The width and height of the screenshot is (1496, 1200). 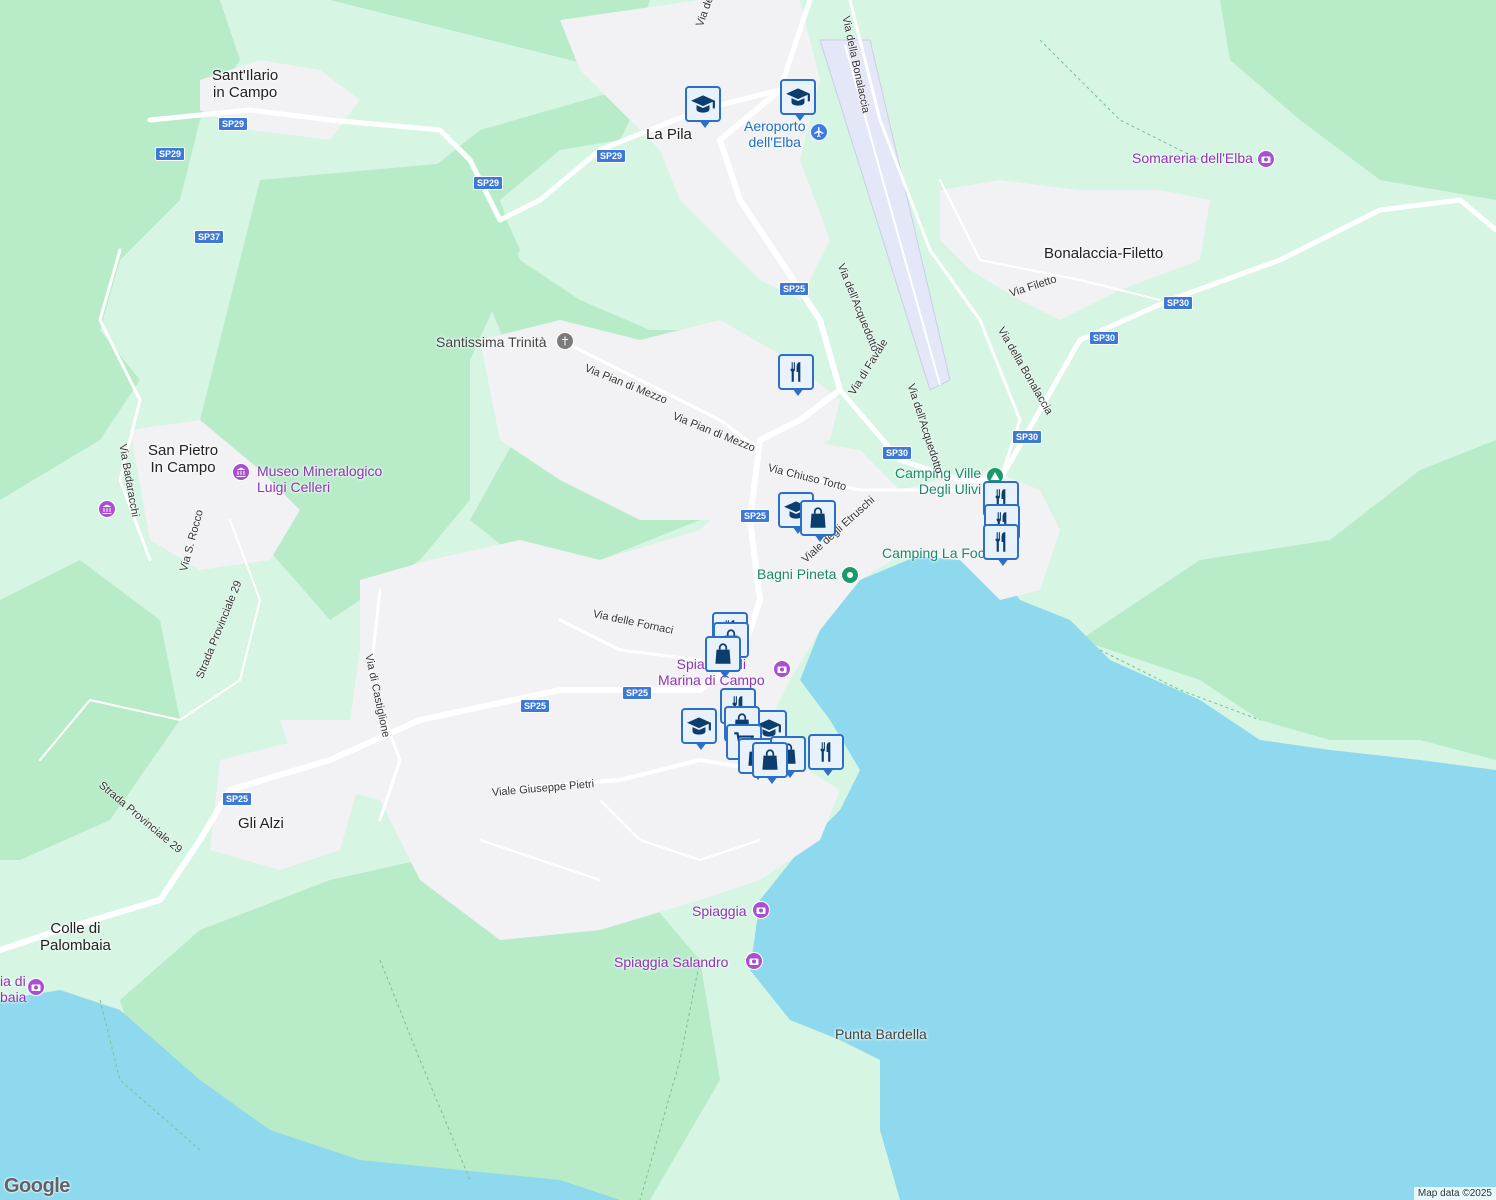 What do you see at coordinates (669, 134) in the screenshot?
I see `place-label-lapila: La Pila` at bounding box center [669, 134].